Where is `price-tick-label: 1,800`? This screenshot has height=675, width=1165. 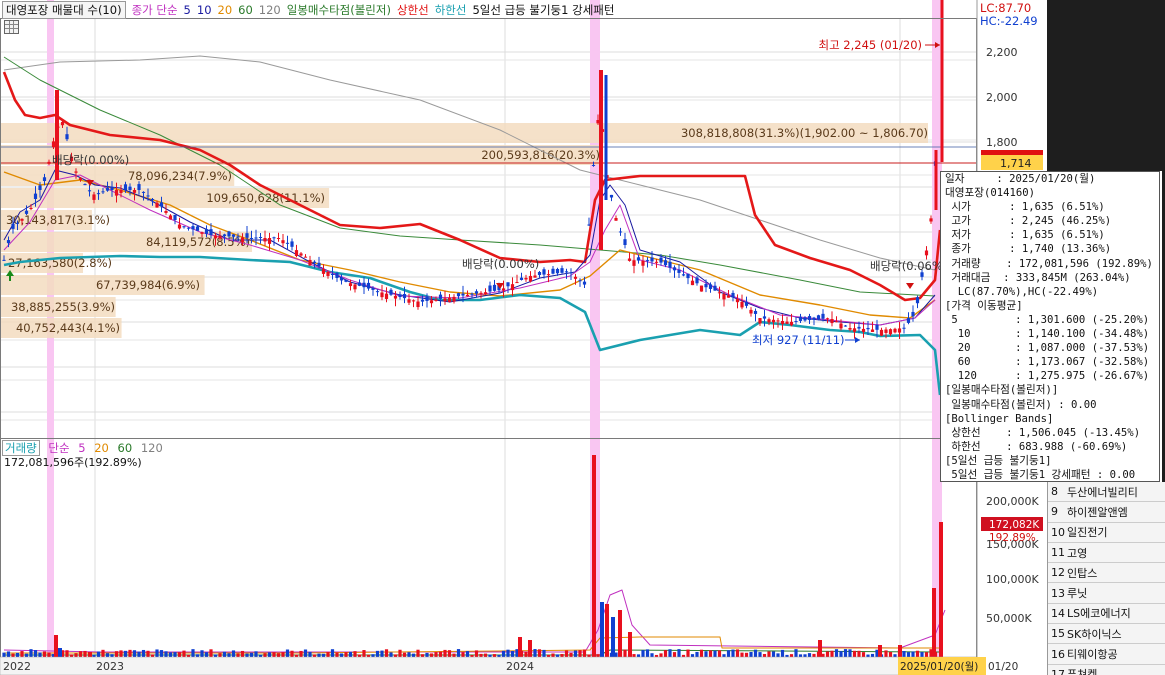 price-tick-label: 1,800 is located at coordinates (1002, 142).